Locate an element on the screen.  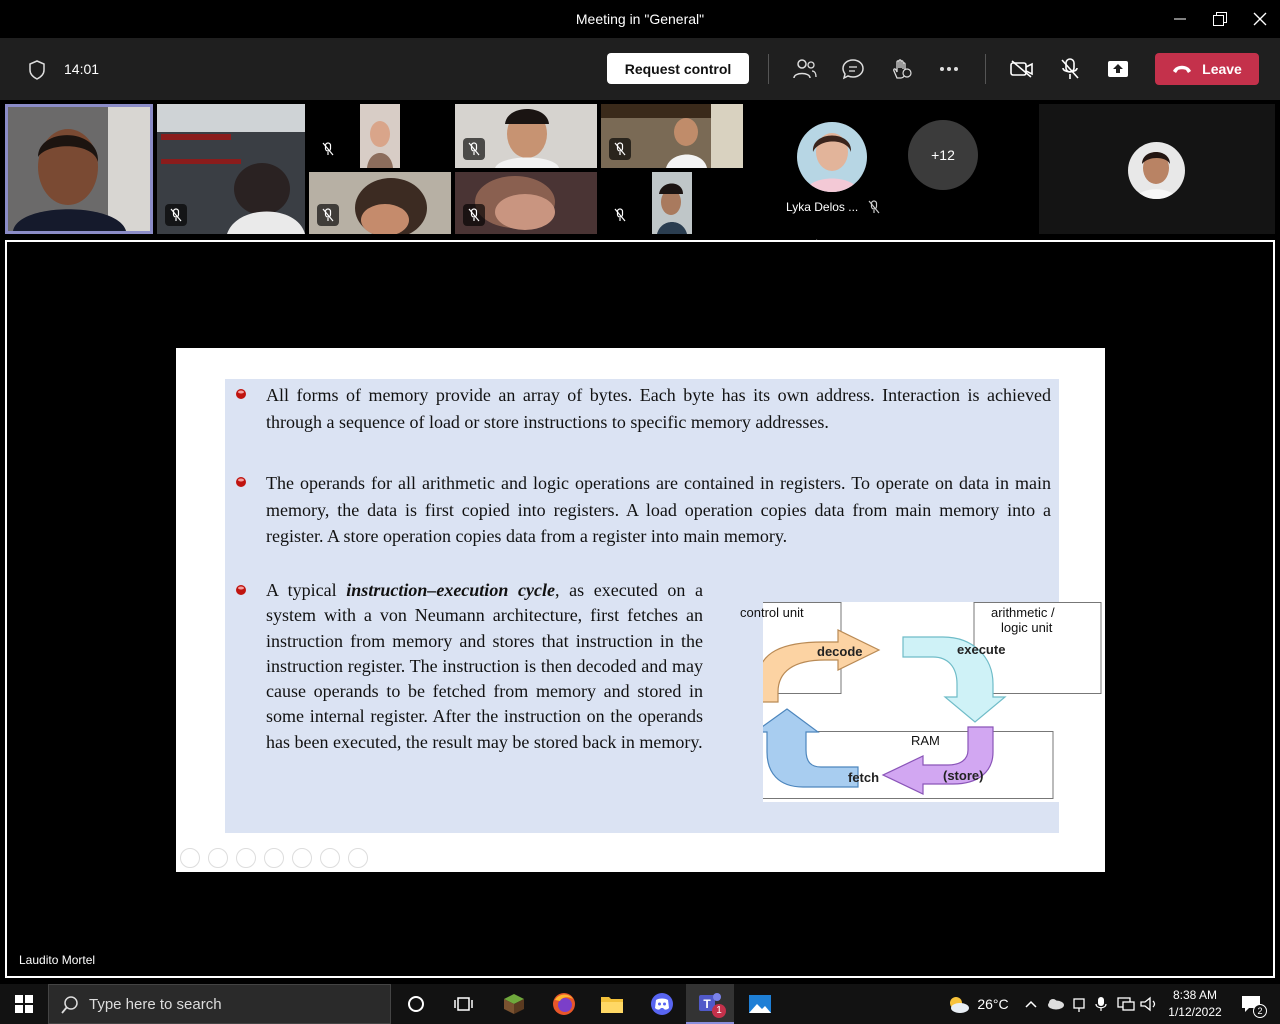
taskbar-app-photos is located at coordinates (760, 1004).